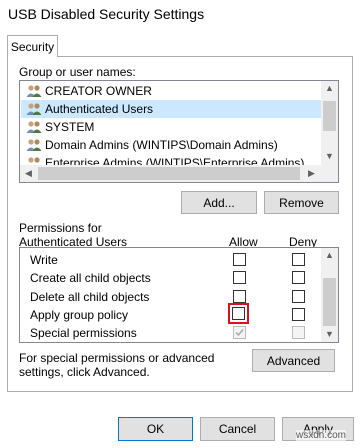  I want to click on permission-name: Create all child objects, so click(90, 278).